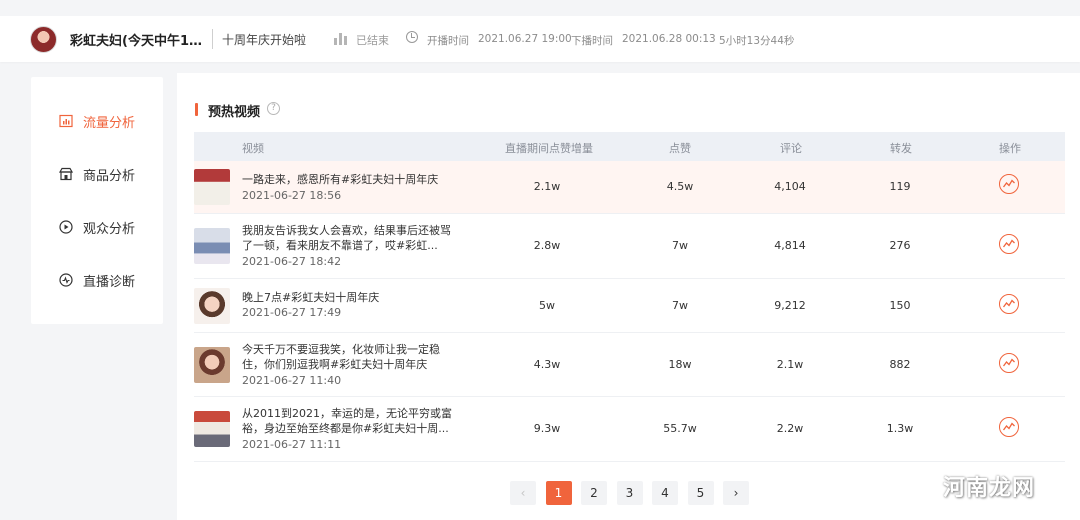 This screenshot has height=520, width=1080. What do you see at coordinates (790, 245) in the screenshot?
I see `comments-value: 4,814` at bounding box center [790, 245].